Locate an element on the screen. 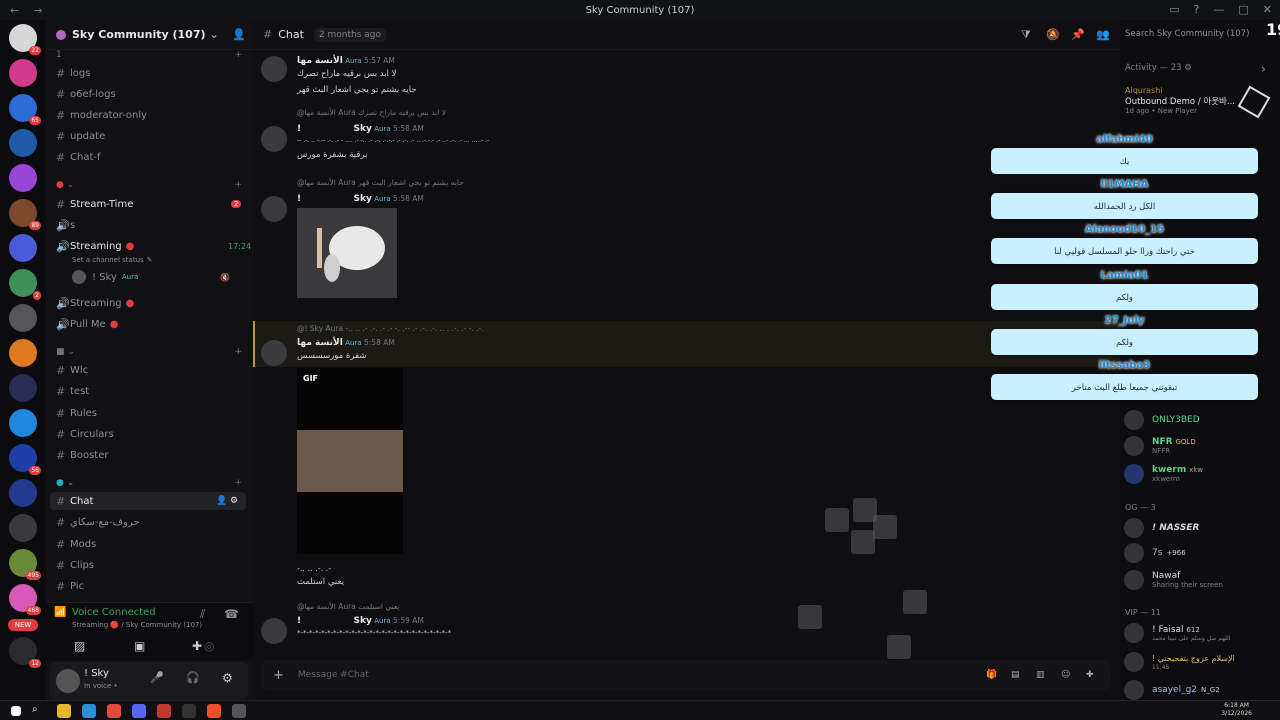 This screenshot has height=720, width=1280. discord-icon is located at coordinates (139, 710).